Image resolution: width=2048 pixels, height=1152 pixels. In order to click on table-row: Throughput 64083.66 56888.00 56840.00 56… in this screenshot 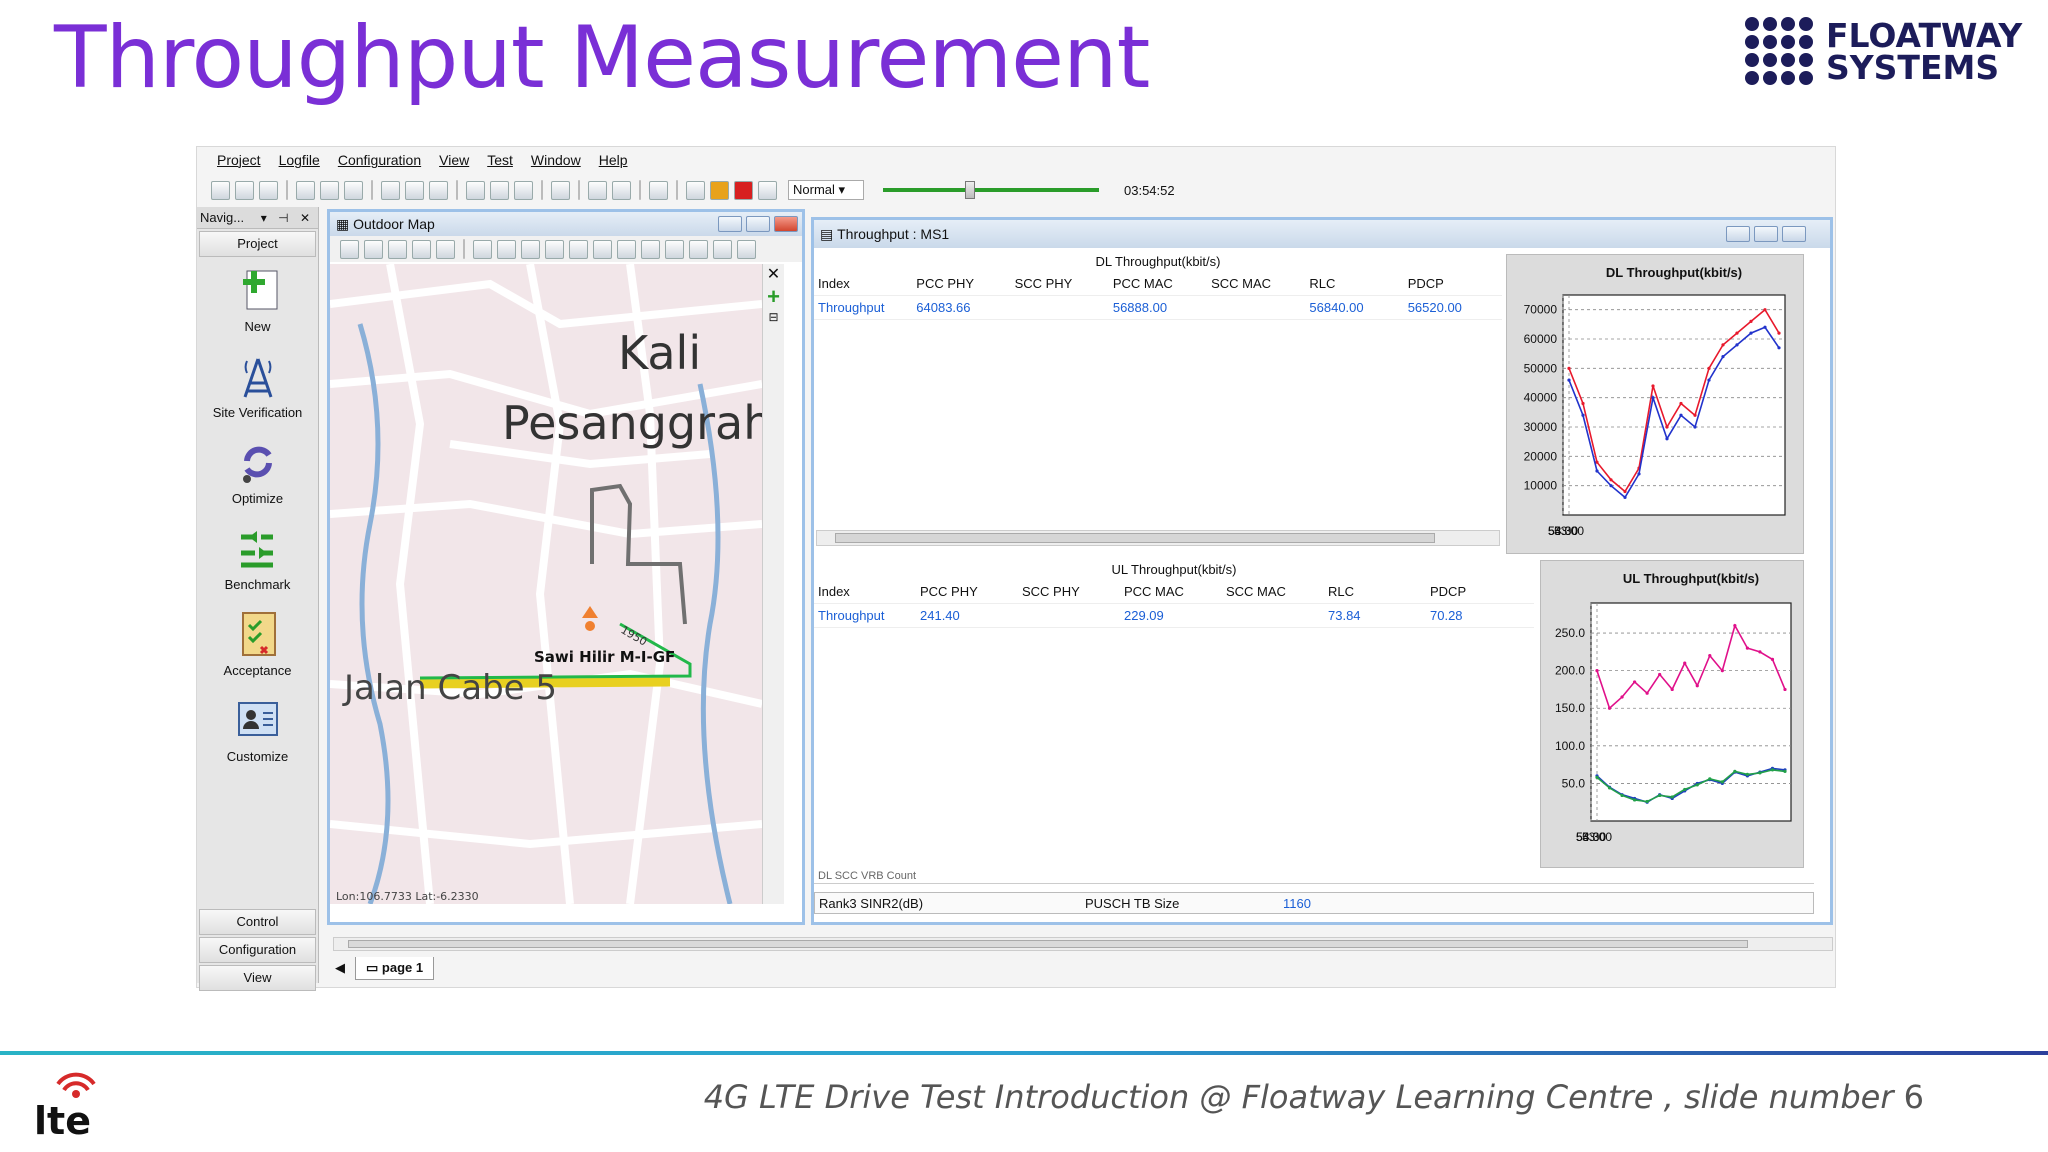, I will do `click(1158, 308)`.